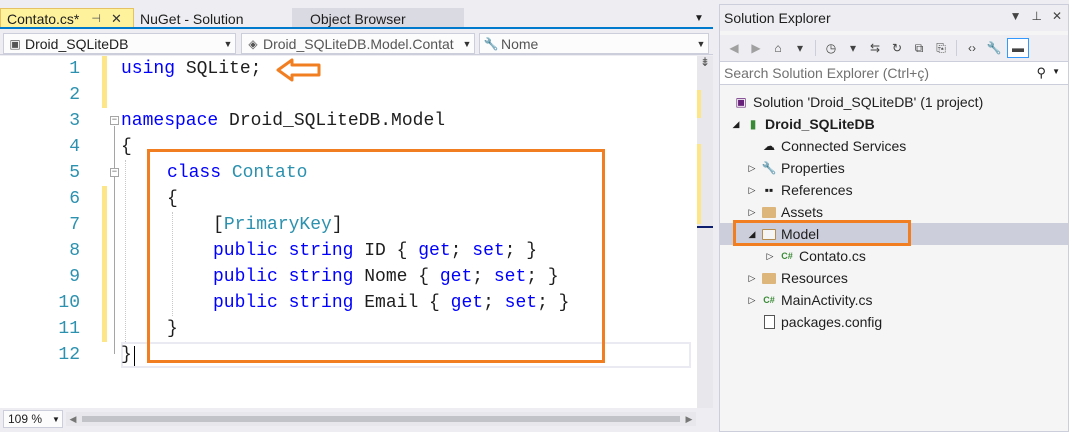  What do you see at coordinates (74, 225) in the screenshot?
I see `line-number: 7` at bounding box center [74, 225].